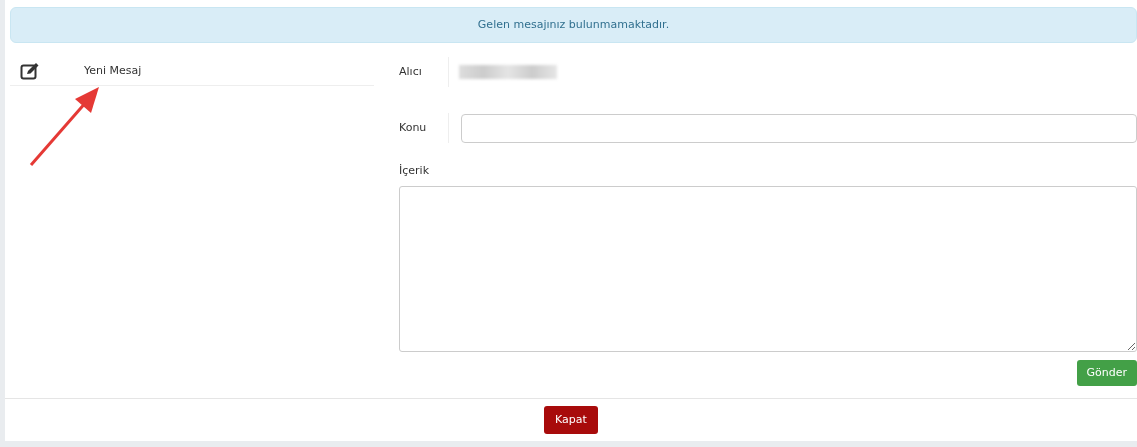 This screenshot has width=1137, height=447. Describe the element at coordinates (799, 128) in the screenshot. I see `subject-field` at that location.